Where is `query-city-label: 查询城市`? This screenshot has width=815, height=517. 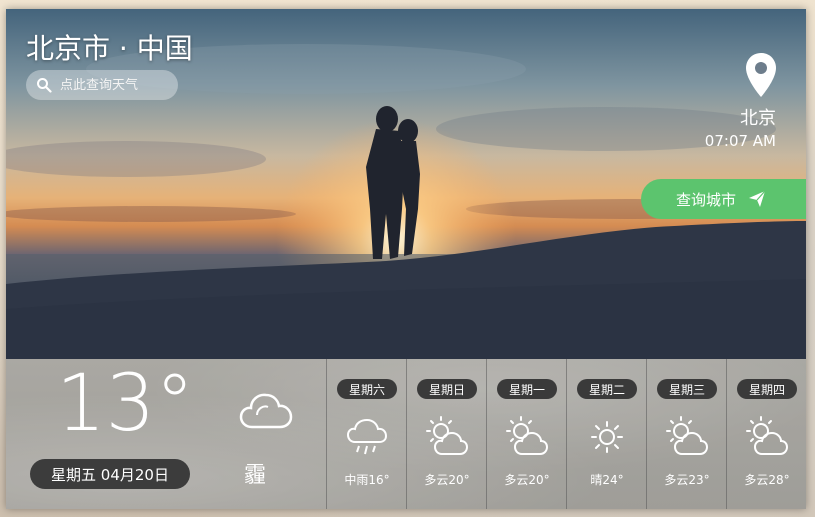 query-city-label: 查询城市 is located at coordinates (706, 199).